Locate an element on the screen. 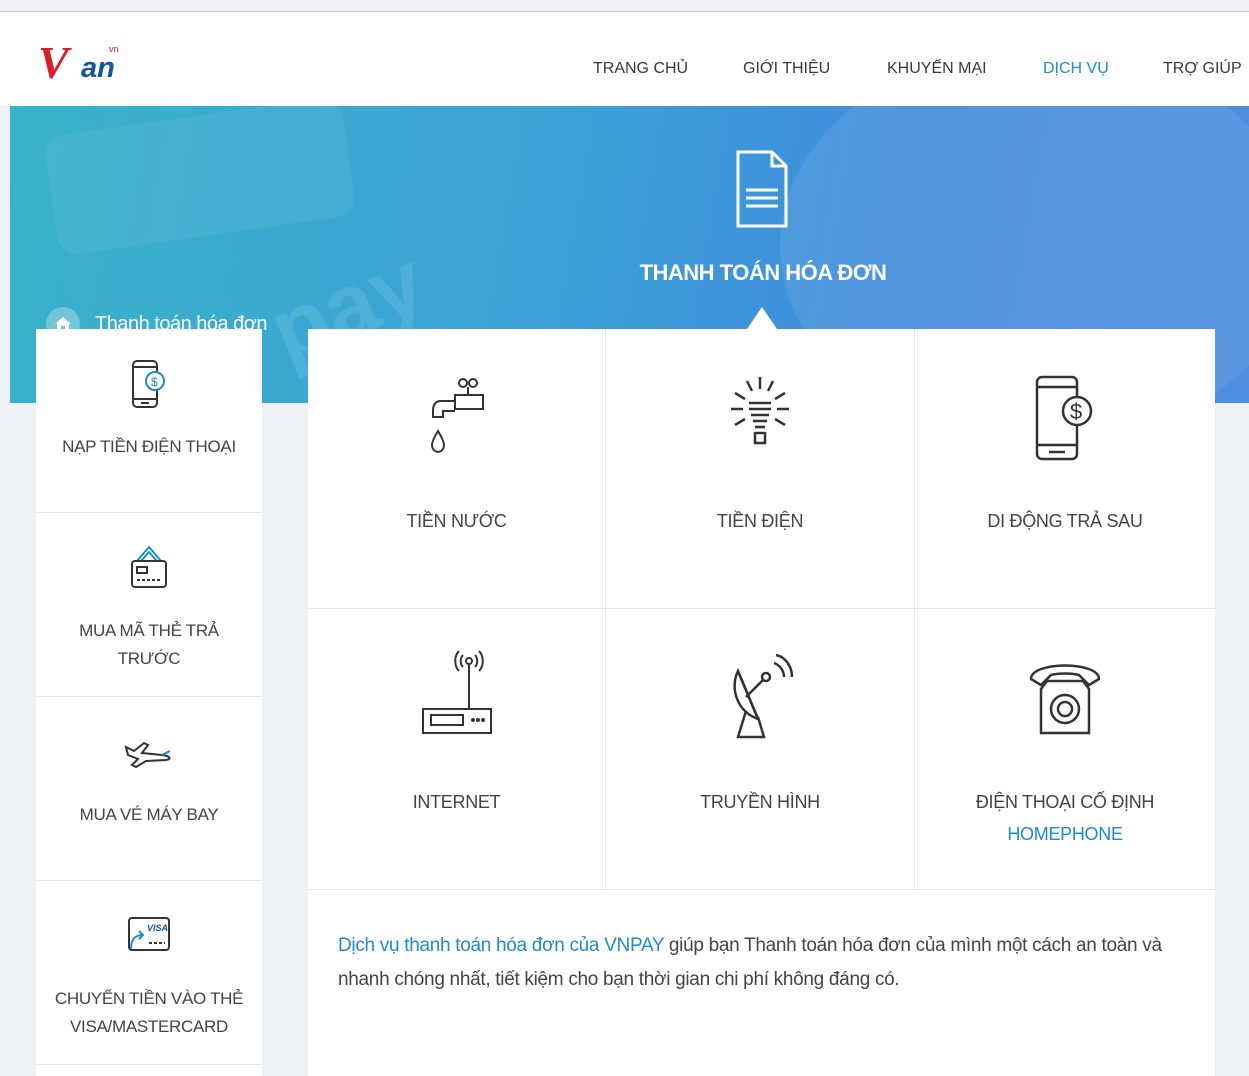 This screenshot has height=1076, width=1249. active-indicator is located at coordinates (762, 318).